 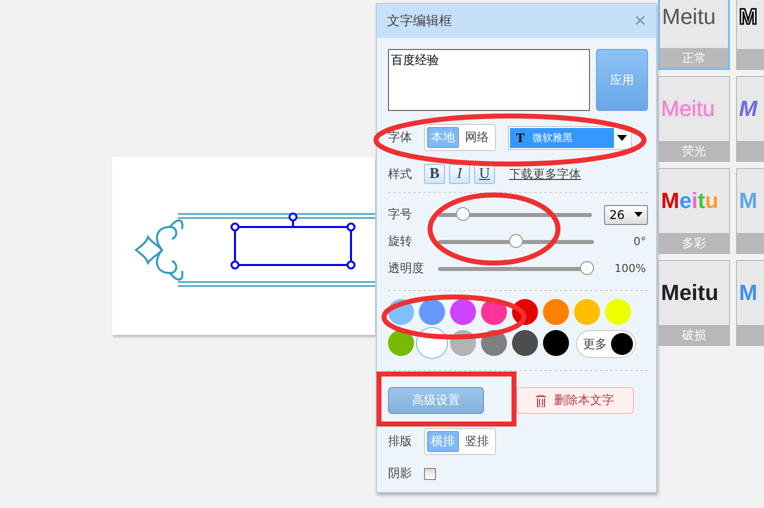 What do you see at coordinates (430, 474) in the screenshot?
I see `shadow-checkbox` at bounding box center [430, 474].